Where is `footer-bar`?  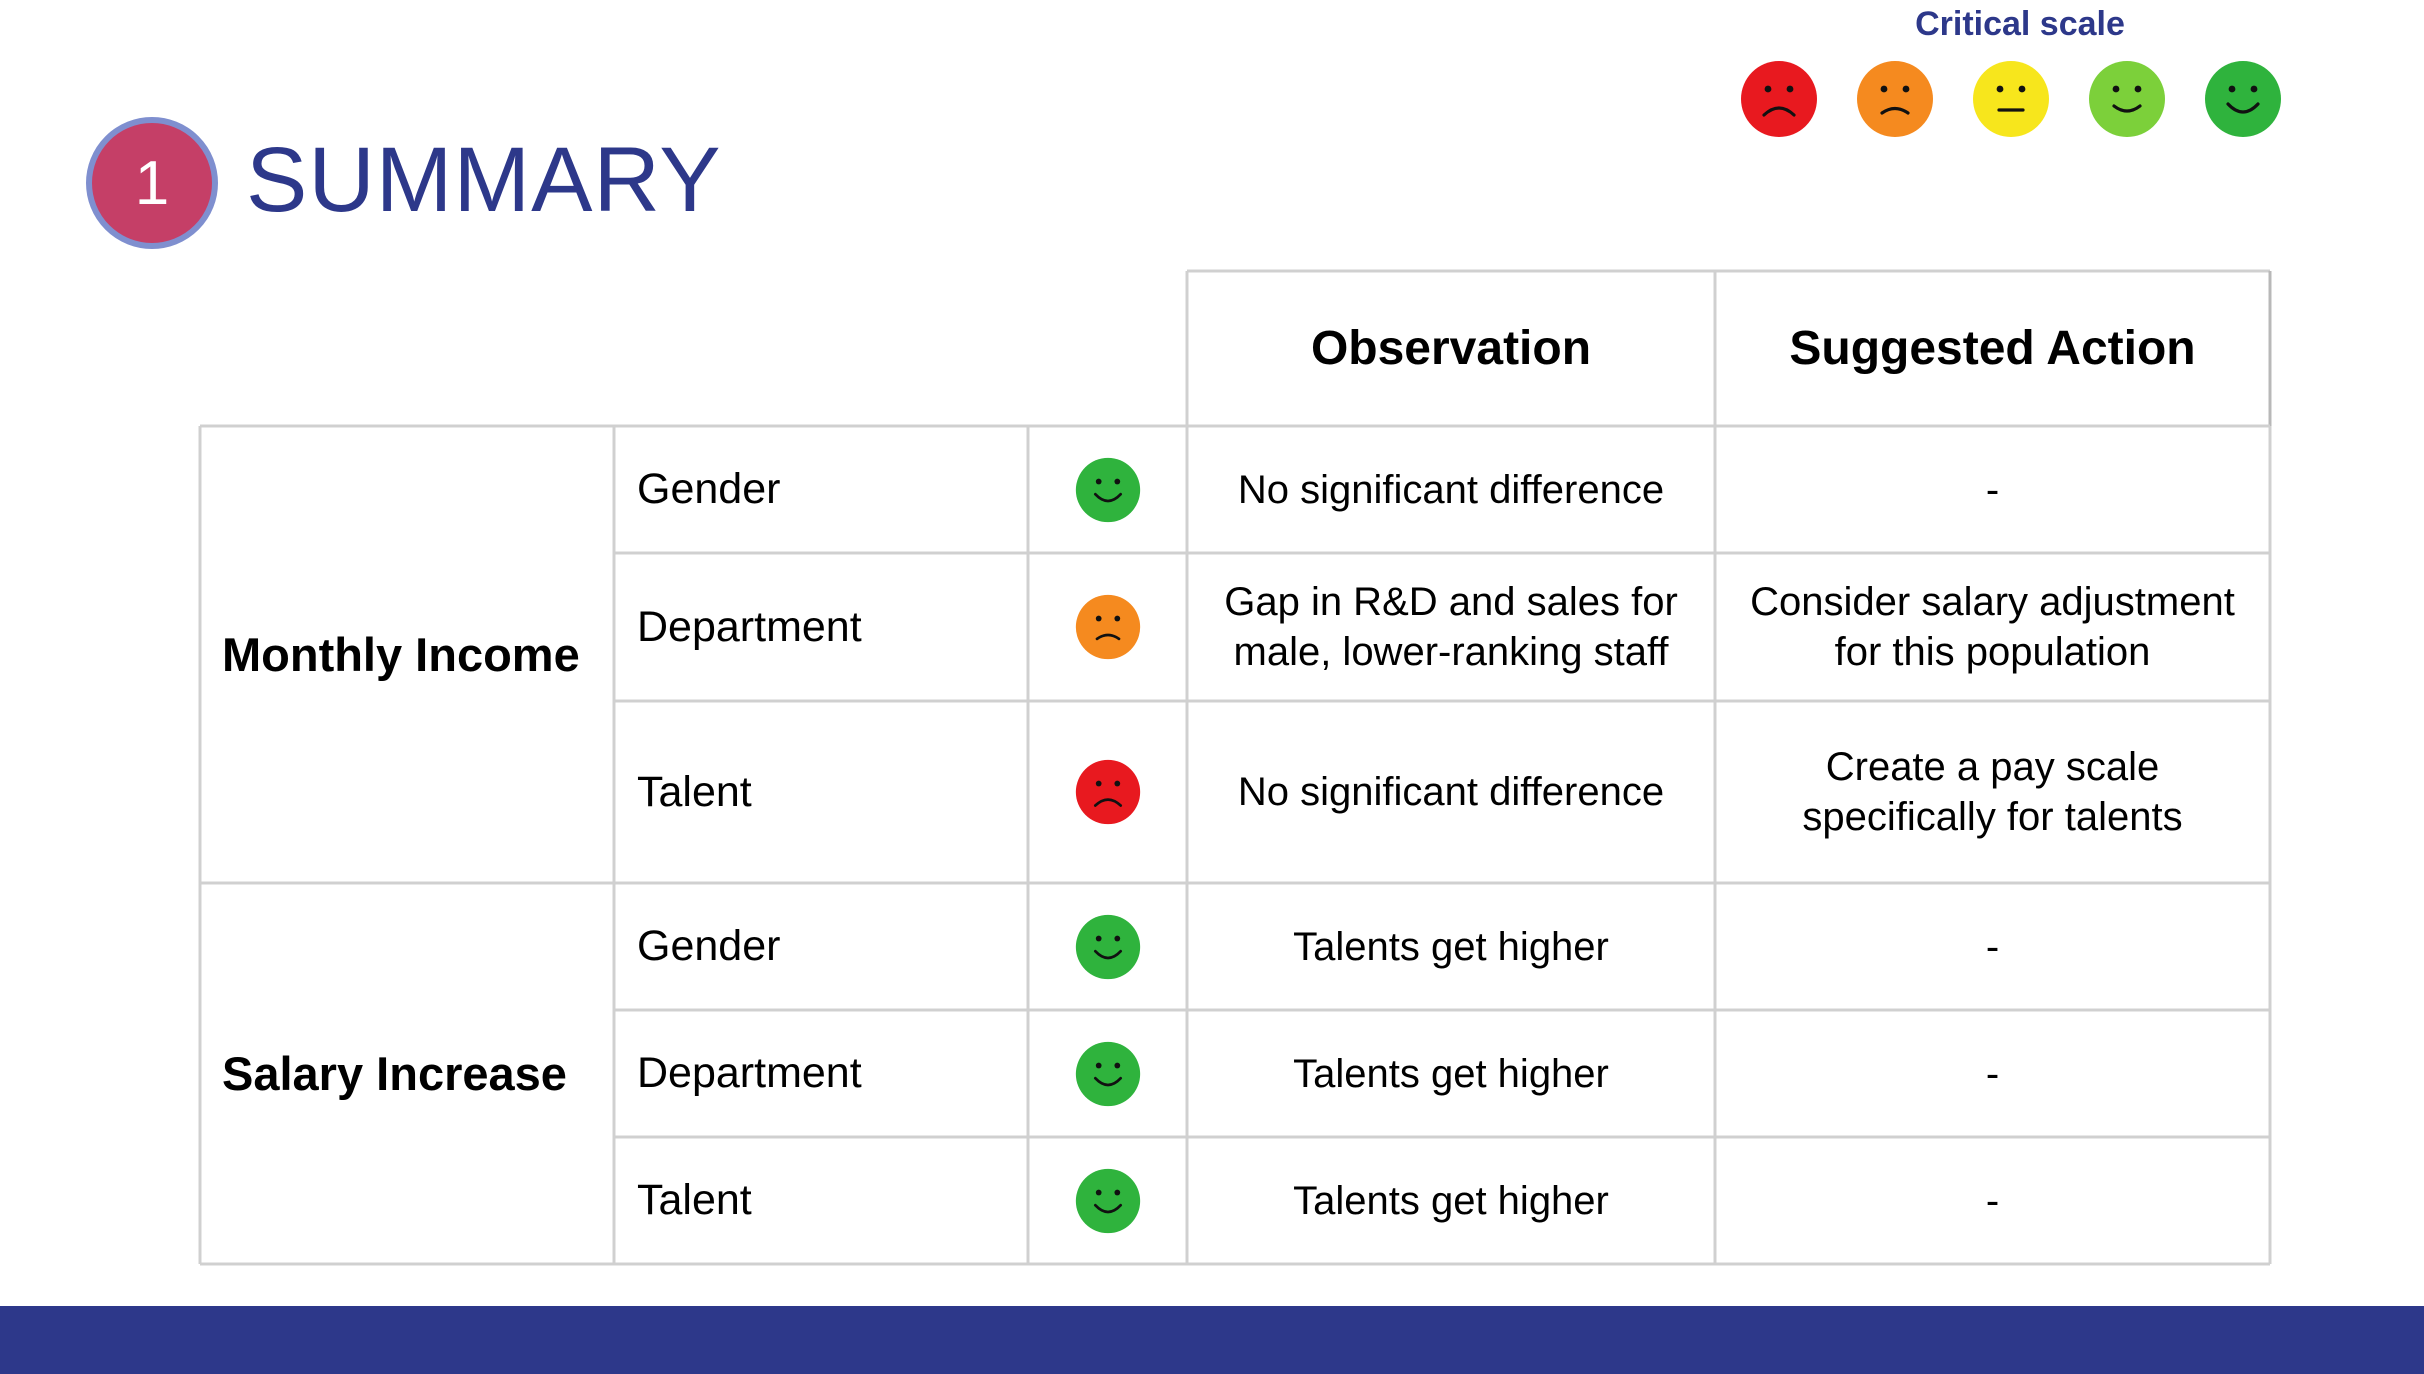
footer-bar is located at coordinates (1212, 1340).